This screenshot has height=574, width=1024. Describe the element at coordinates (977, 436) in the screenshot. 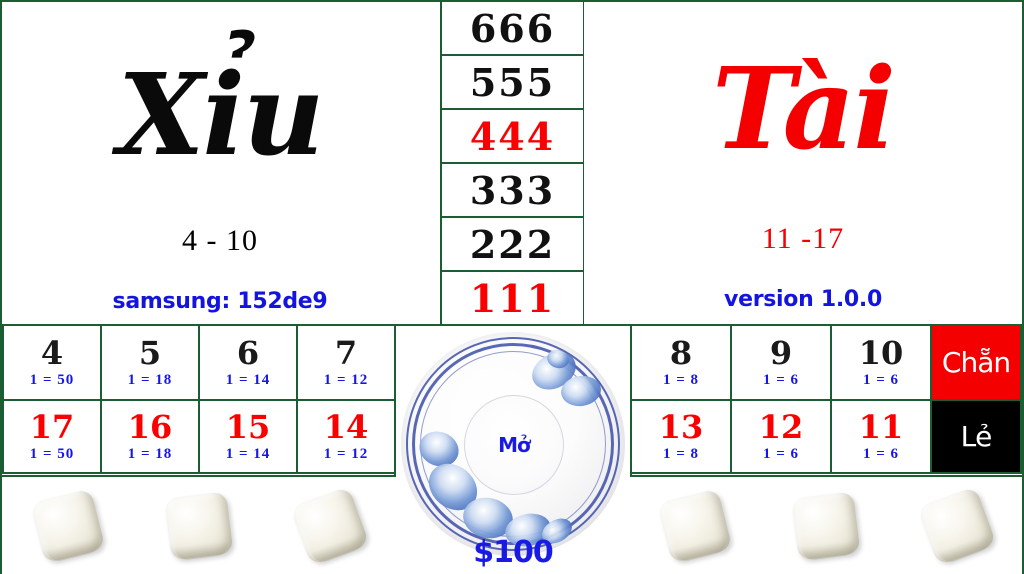

I see `bet-cell-odd: Lẻ` at that location.